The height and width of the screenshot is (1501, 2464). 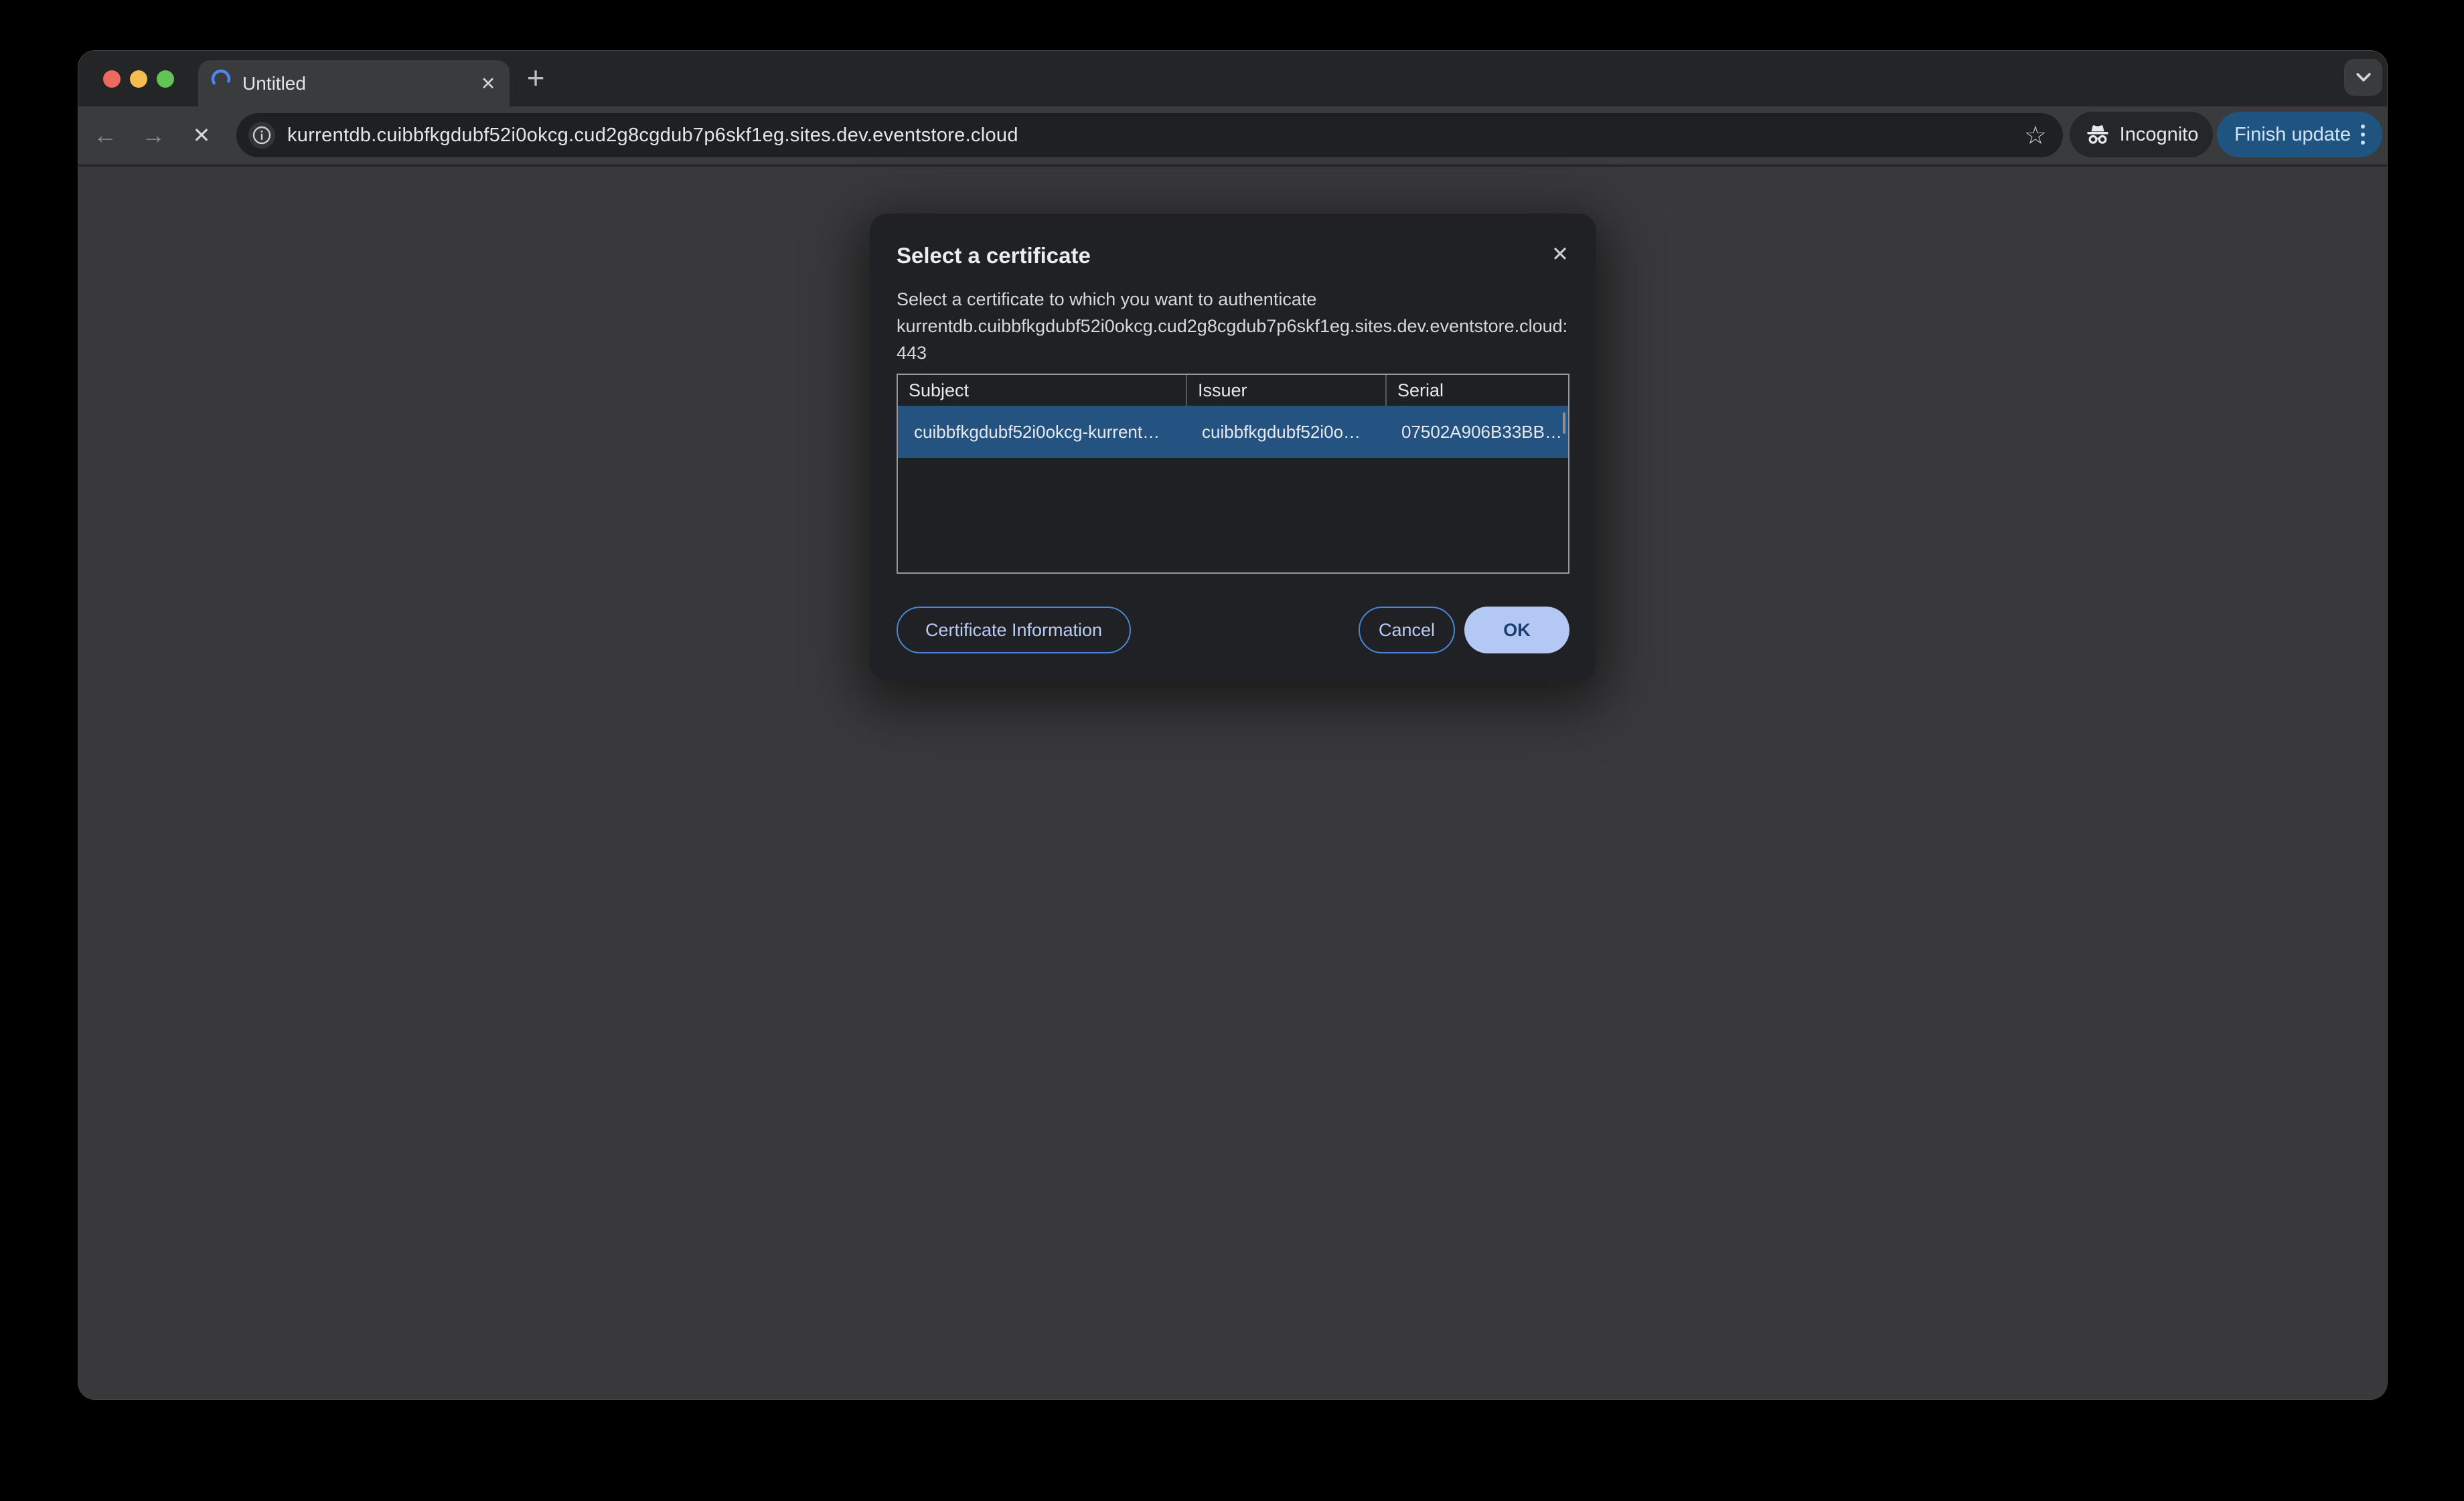 I want to click on incognito-label: Incognito, so click(x=2159, y=134).